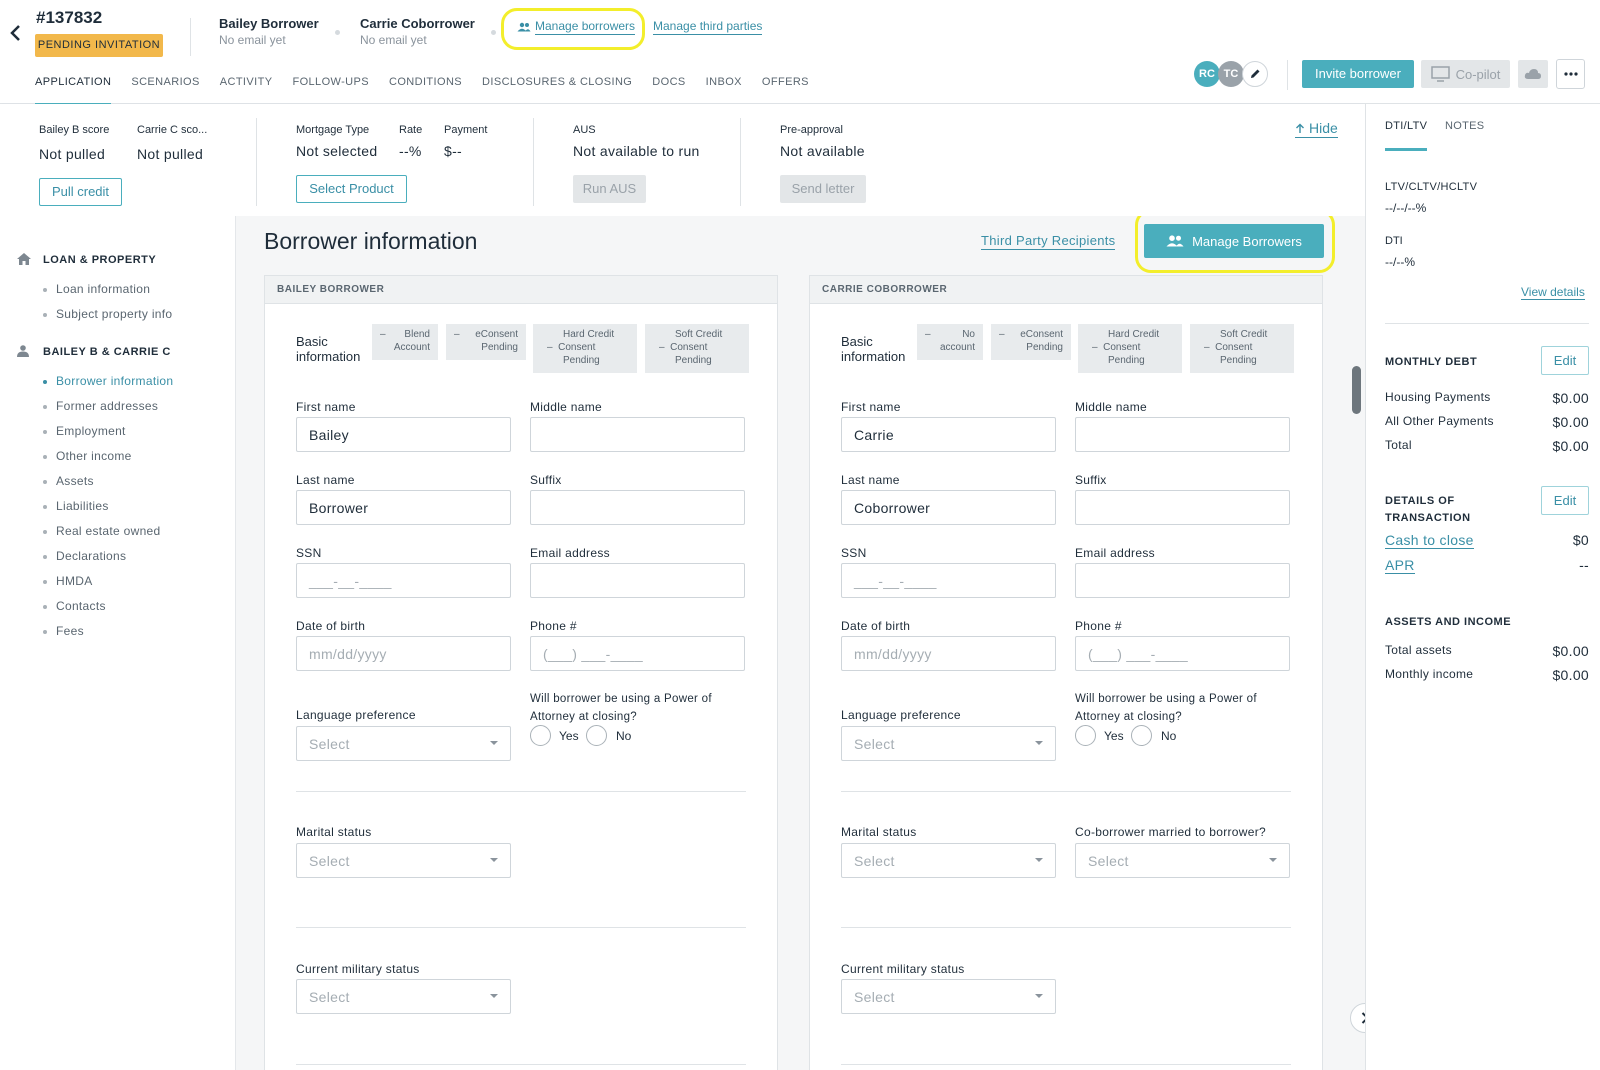  Describe the element at coordinates (246, 90) in the screenshot. I see `tab-activity: ACTIVITY` at that location.